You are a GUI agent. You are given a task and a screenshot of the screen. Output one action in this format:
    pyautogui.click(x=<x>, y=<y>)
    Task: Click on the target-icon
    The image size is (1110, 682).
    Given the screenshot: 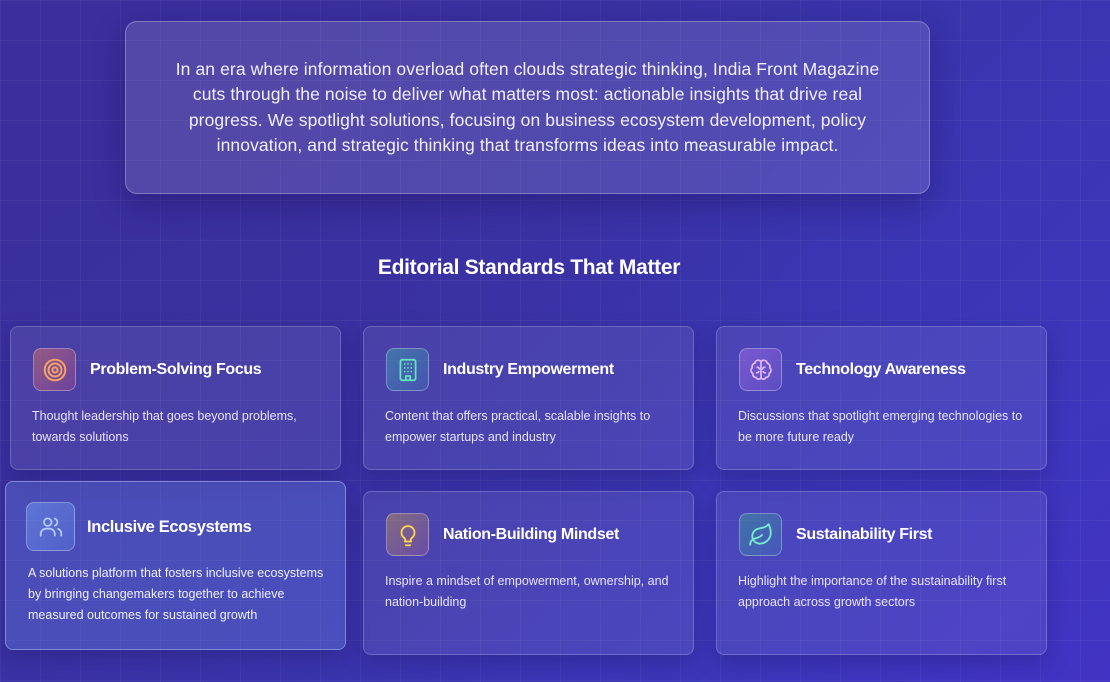 What is the action you would take?
    pyautogui.click(x=54, y=369)
    